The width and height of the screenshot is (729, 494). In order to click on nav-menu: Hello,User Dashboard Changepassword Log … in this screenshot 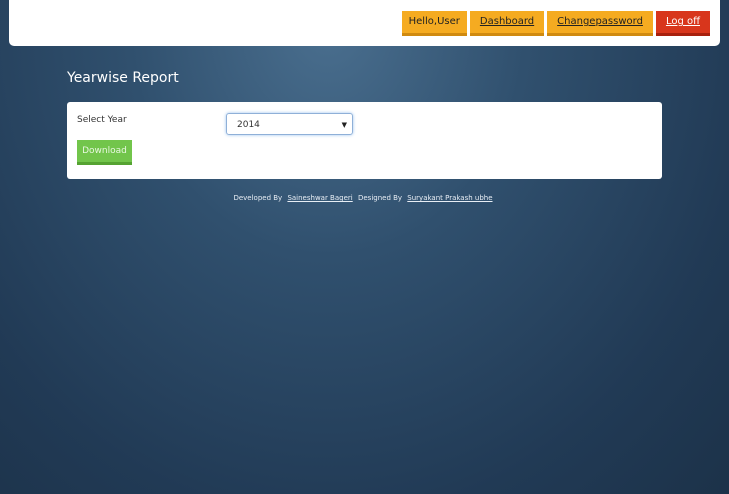, I will do `click(555, 23)`.